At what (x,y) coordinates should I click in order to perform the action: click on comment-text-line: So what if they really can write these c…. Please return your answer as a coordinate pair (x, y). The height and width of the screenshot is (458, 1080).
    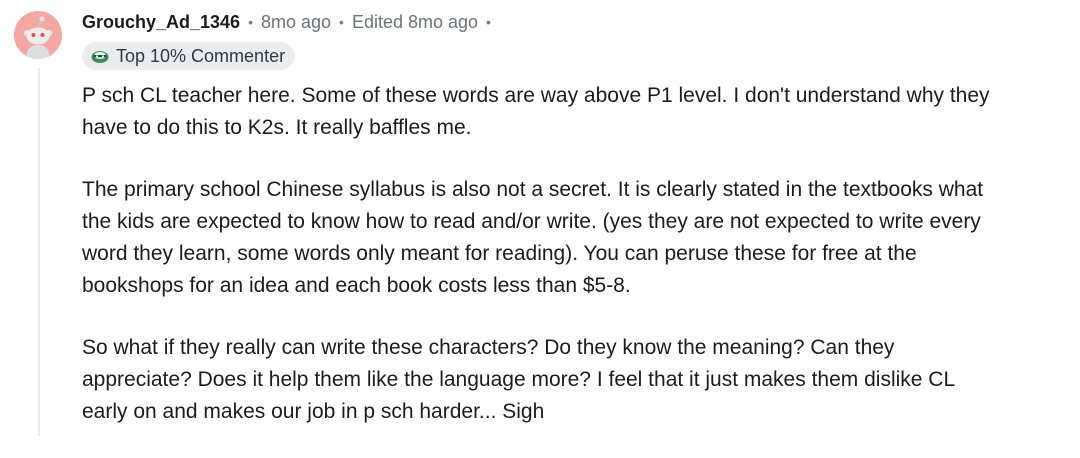
    Looking at the image, I should click on (488, 347).